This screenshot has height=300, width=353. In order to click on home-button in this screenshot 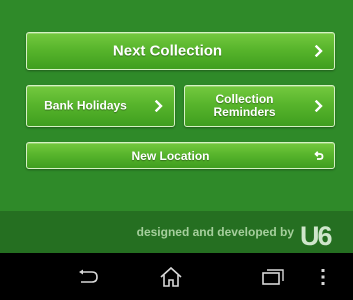, I will do `click(171, 276)`.